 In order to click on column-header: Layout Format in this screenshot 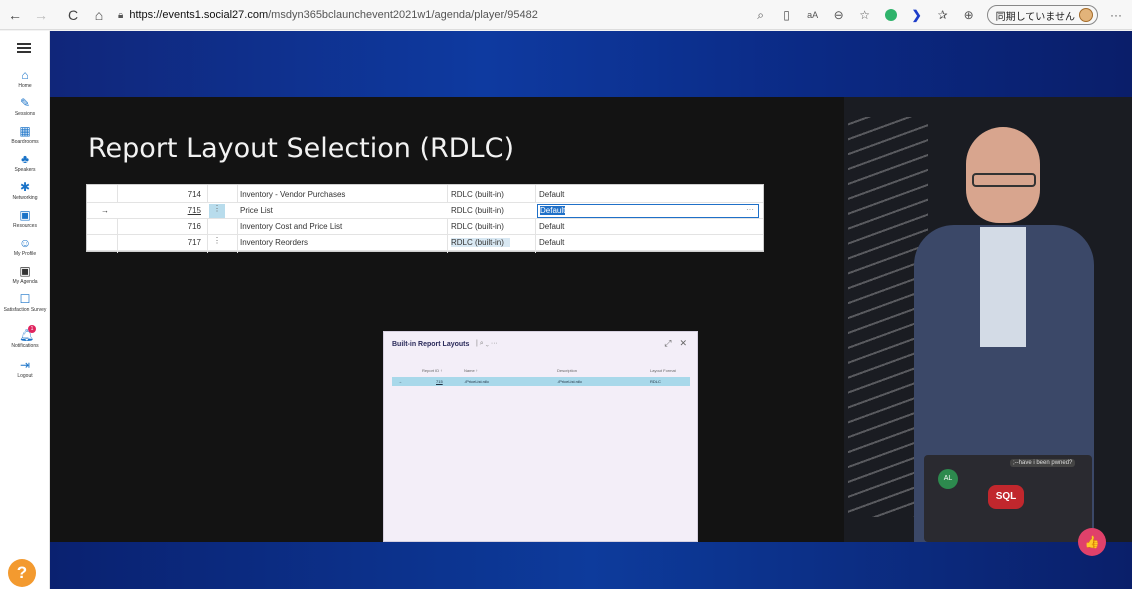, I will do `click(663, 370)`.